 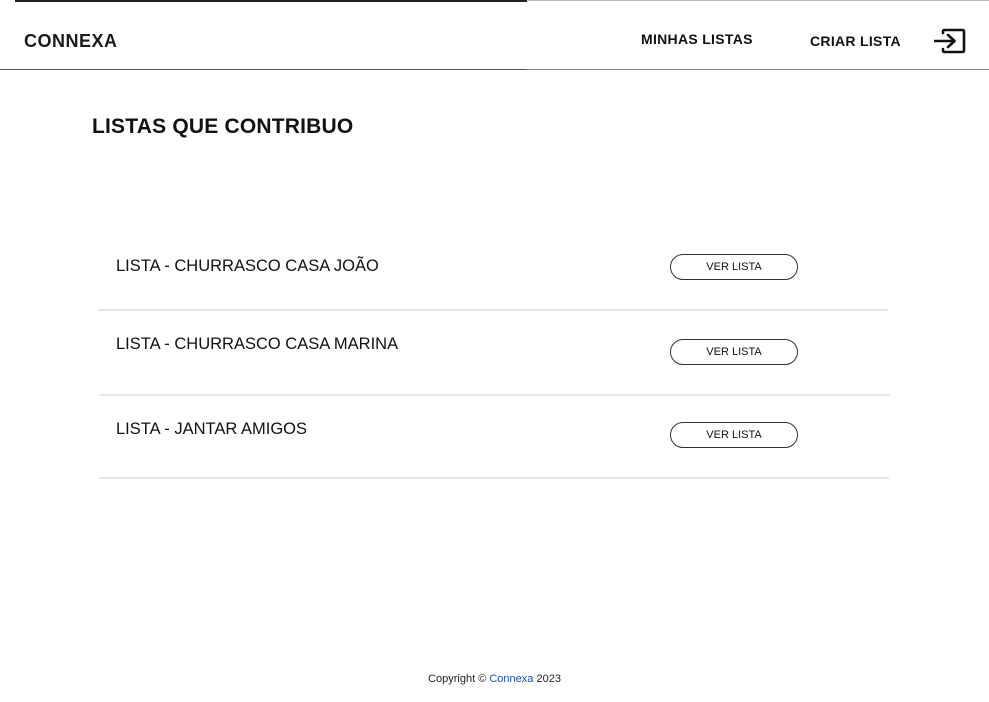 What do you see at coordinates (247, 266) in the screenshot?
I see `list-item-name: LISTA - CHURRASCO CASA JOÃO` at bounding box center [247, 266].